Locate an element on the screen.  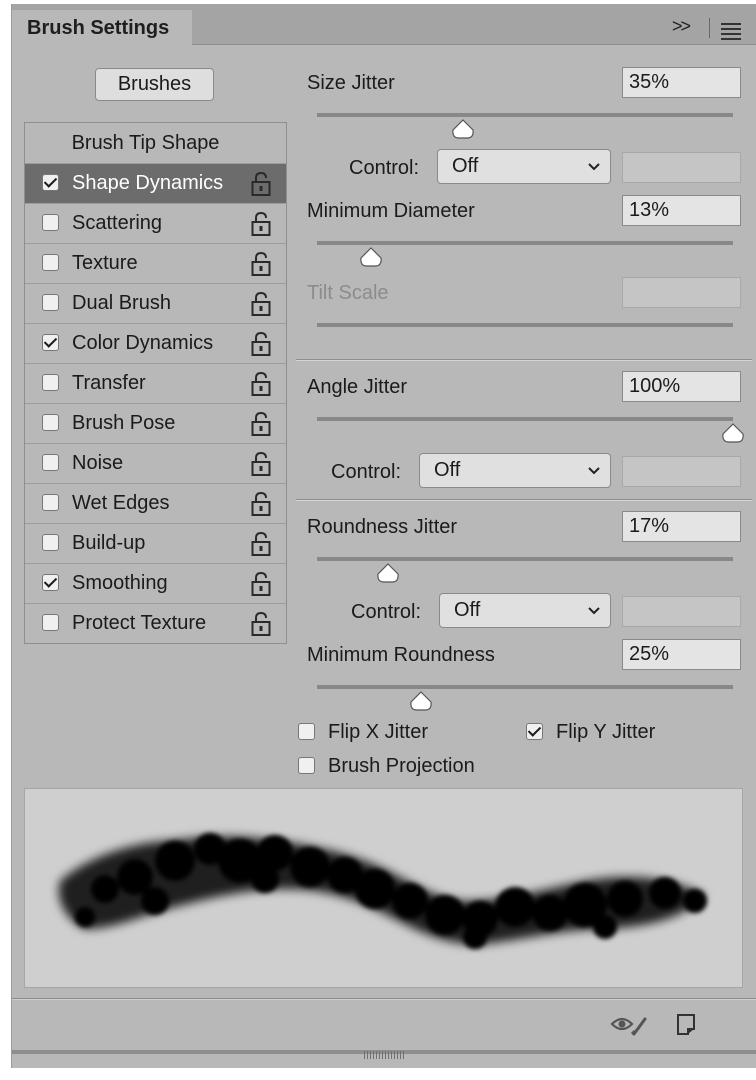
roundness-control-label: Control: is located at coordinates (386, 612).